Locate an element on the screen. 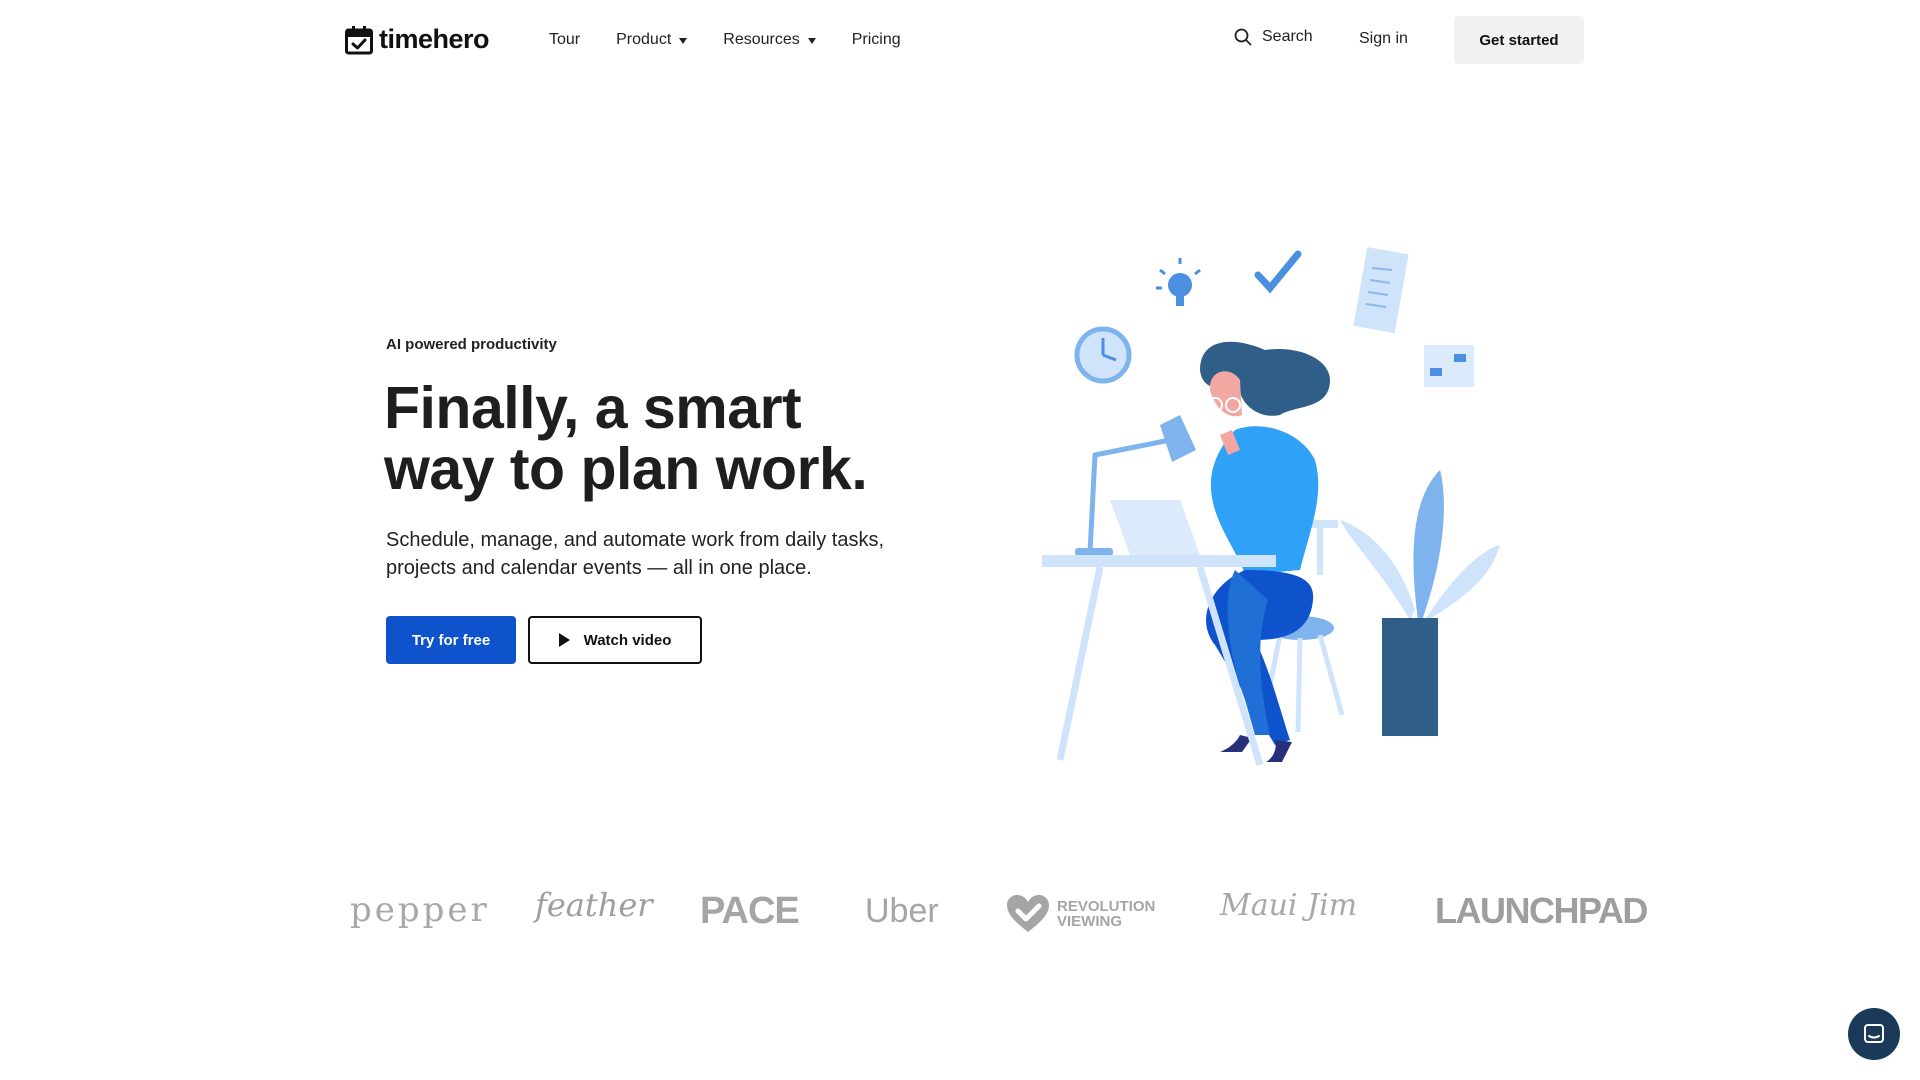 The image size is (1920, 1080). nav-label: Product is located at coordinates (644, 39).